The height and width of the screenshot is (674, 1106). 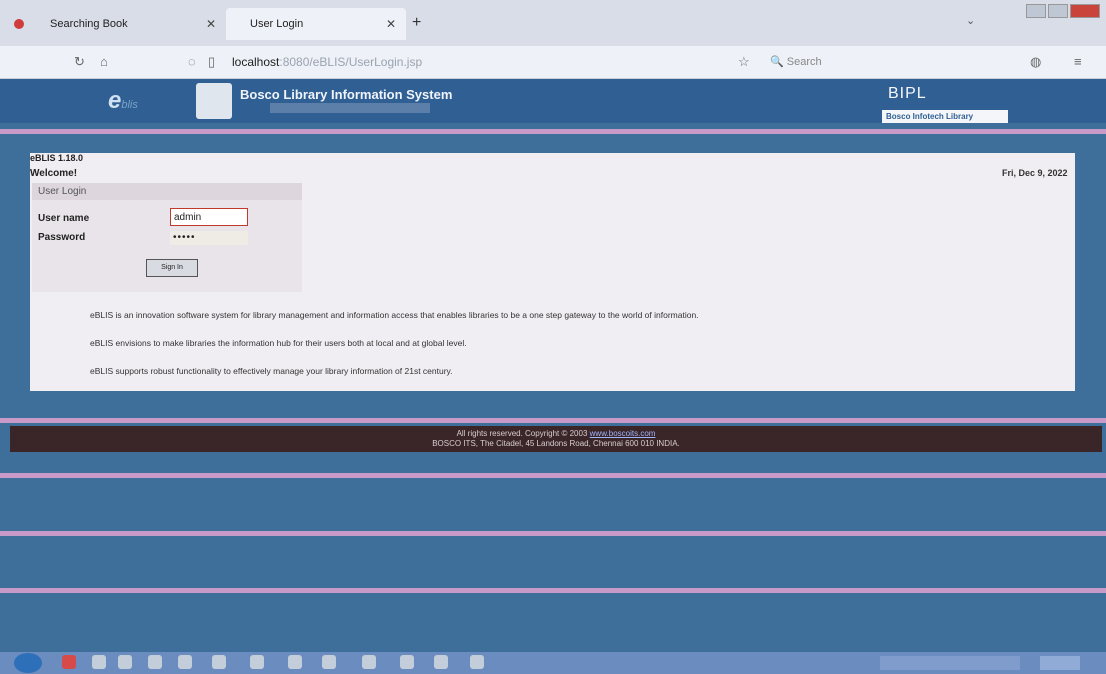 What do you see at coordinates (28, 663) in the screenshot?
I see `start-button` at bounding box center [28, 663].